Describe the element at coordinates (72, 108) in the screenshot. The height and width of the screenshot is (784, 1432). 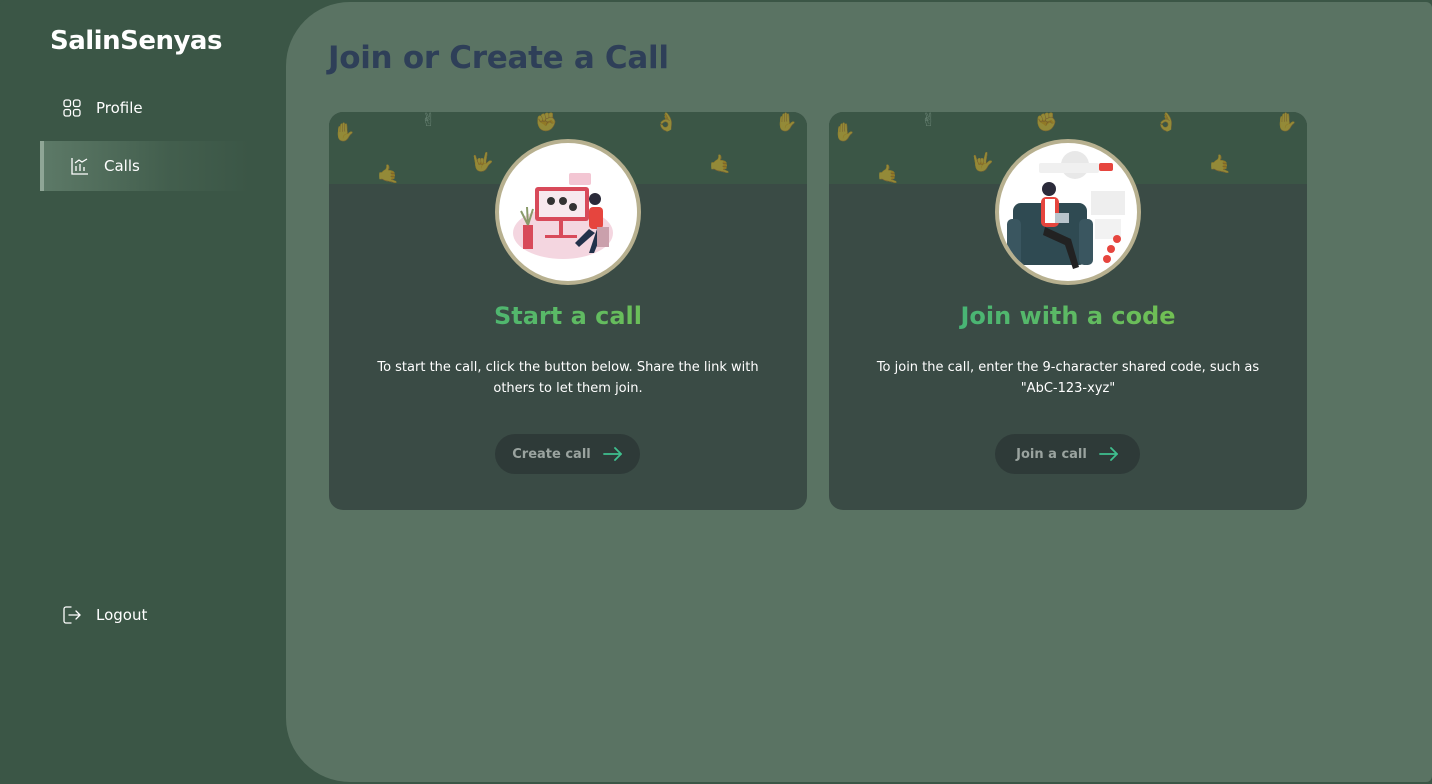
I see `grid-icon` at that location.